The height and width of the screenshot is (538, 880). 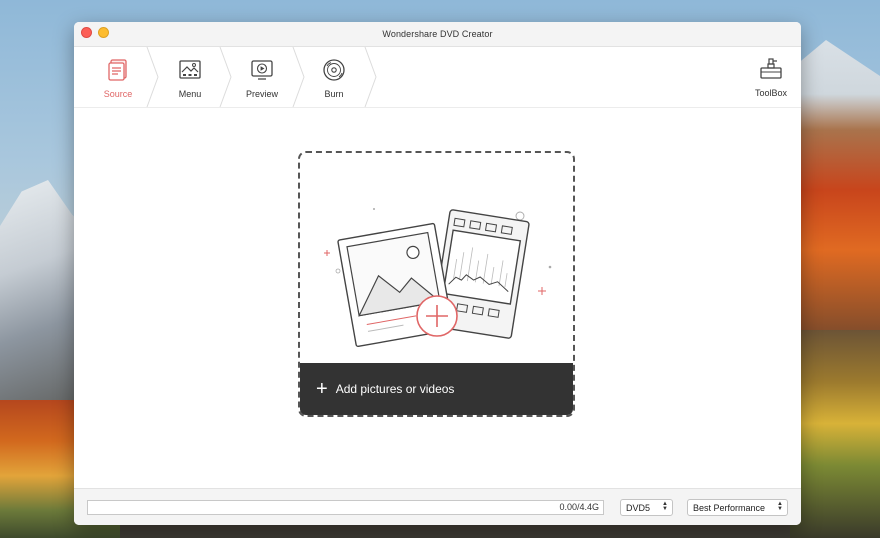 I want to click on step-separator, so click(x=370, y=77).